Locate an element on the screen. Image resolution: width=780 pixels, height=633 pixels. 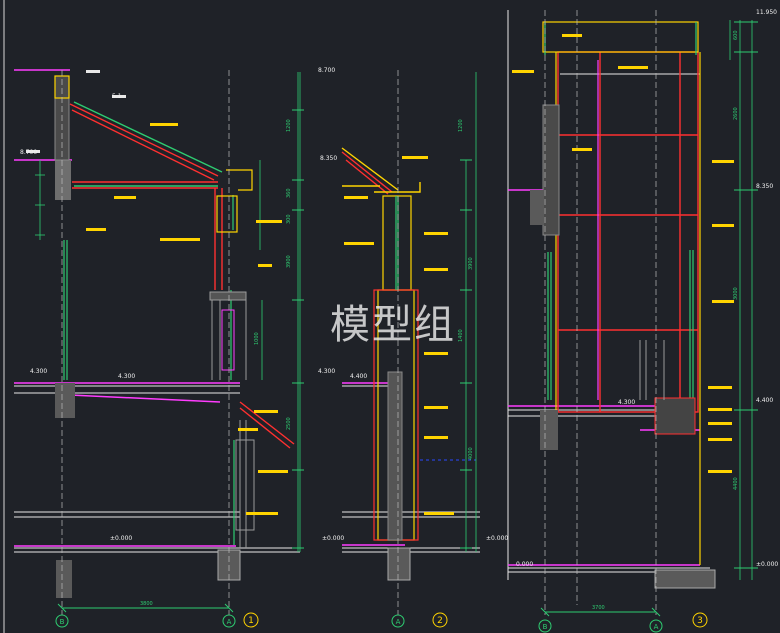
grid-bubble-s2-right: A is located at coordinates (398, 622).